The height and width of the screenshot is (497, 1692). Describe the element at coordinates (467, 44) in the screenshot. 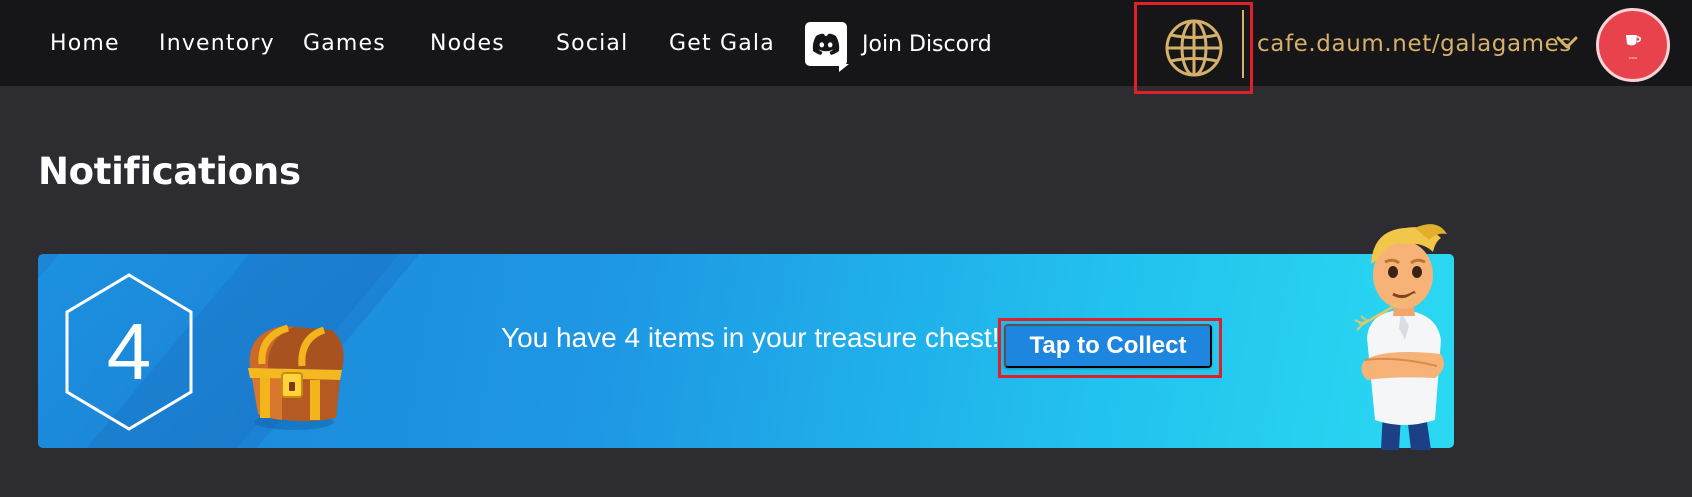

I see `nav-link-nodes: Nodes` at that location.